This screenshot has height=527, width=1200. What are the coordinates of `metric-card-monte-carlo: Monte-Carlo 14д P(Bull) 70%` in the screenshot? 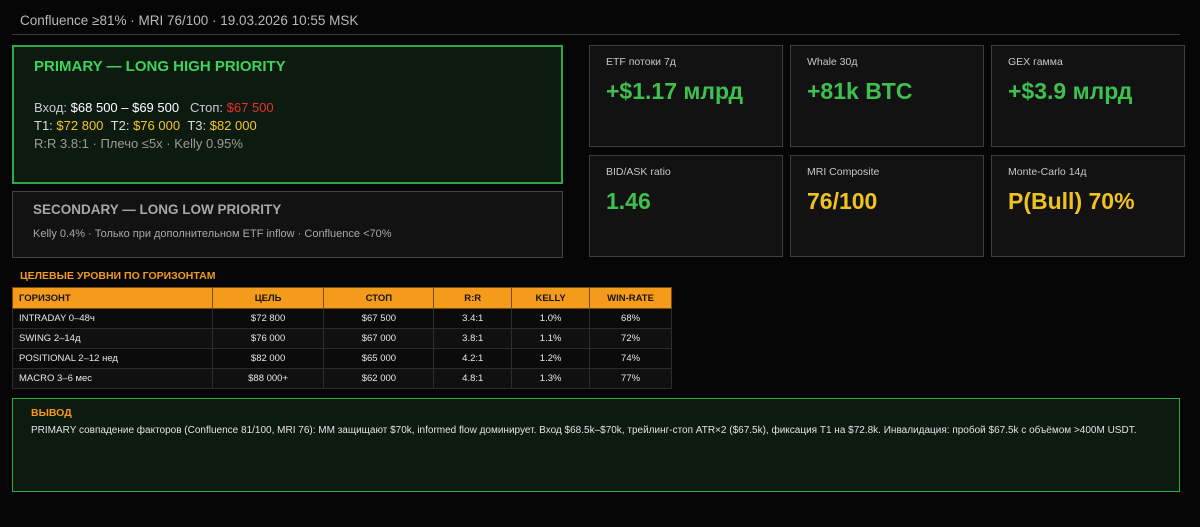 It's located at (1088, 206).